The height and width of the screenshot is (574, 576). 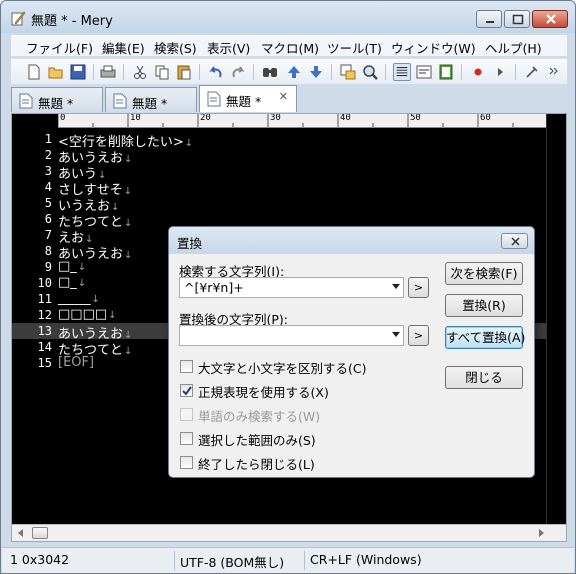 What do you see at coordinates (485, 337) in the screenshot?
I see `replace-all-button: すべて置換(A)` at bounding box center [485, 337].